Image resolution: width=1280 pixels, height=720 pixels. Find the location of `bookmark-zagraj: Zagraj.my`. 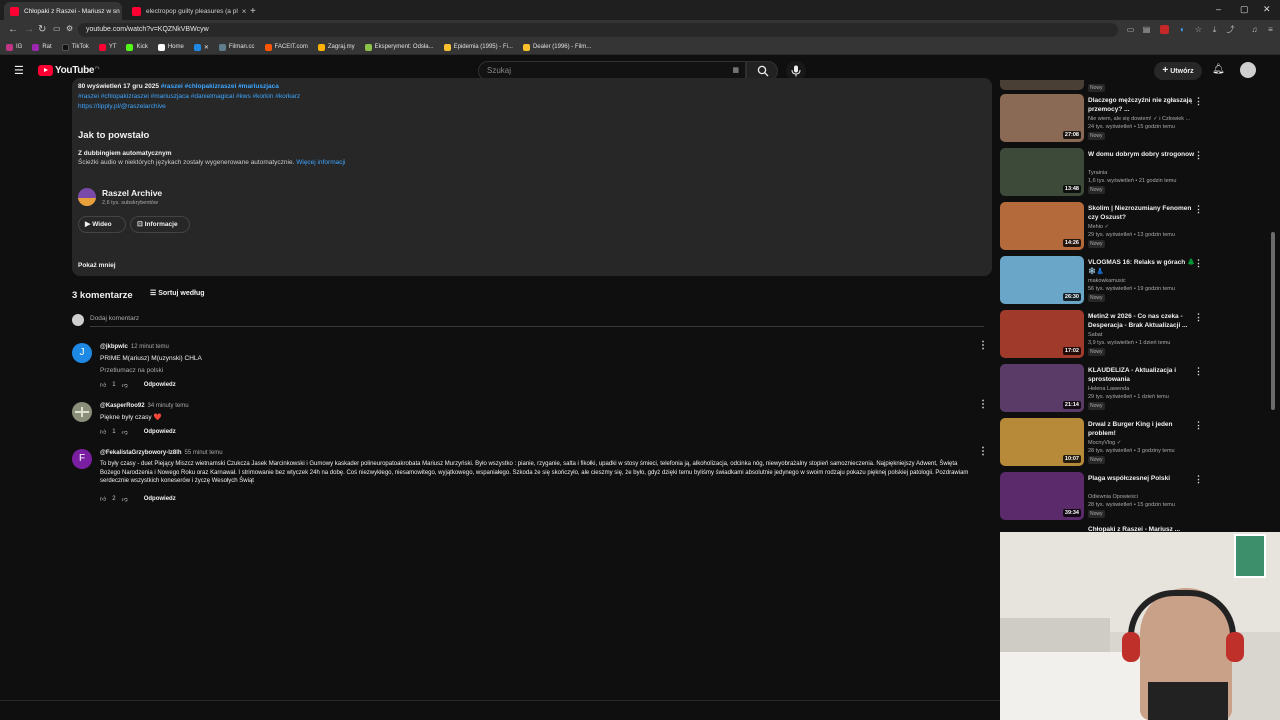

bookmark-zagraj: Zagraj.my is located at coordinates (336, 47).